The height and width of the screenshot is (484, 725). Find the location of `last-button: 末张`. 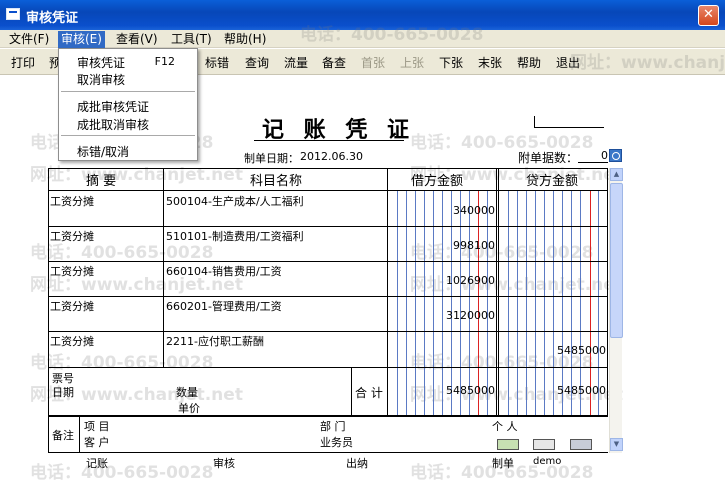

last-button: 末张 is located at coordinates (490, 62).